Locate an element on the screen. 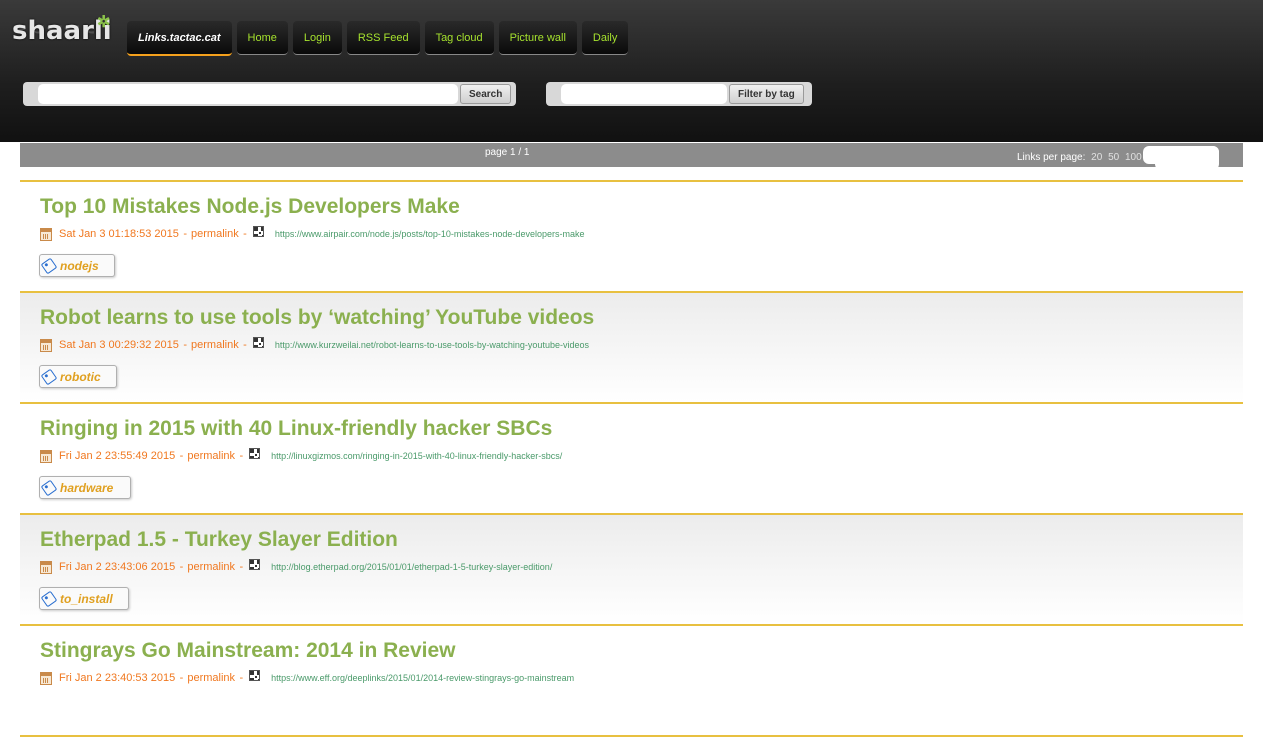 This screenshot has width=1263, height=737. tag-label: nodejs is located at coordinates (79, 265).